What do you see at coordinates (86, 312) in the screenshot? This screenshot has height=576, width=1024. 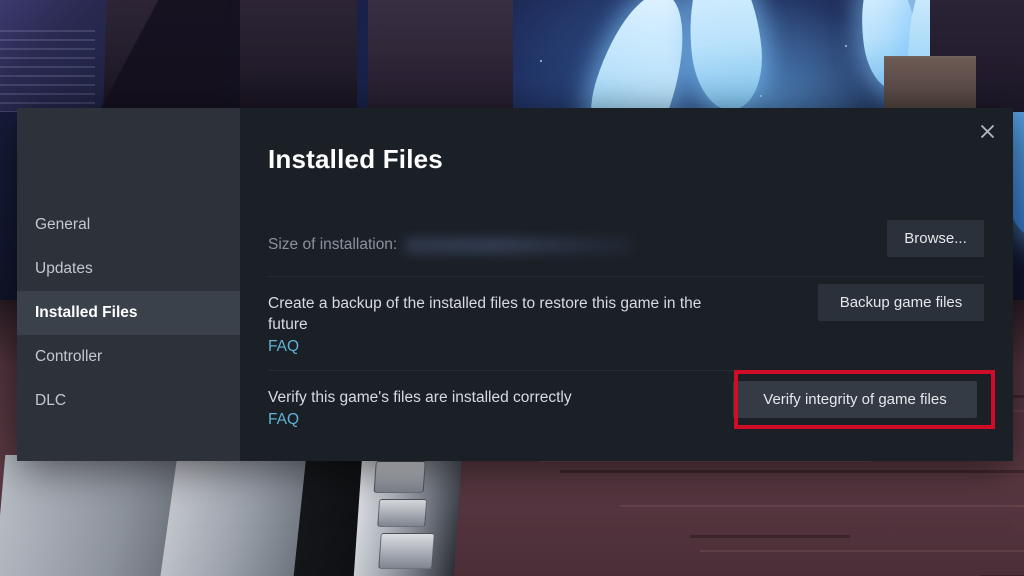 I see `sidebar-item-label: Installed Files` at bounding box center [86, 312].